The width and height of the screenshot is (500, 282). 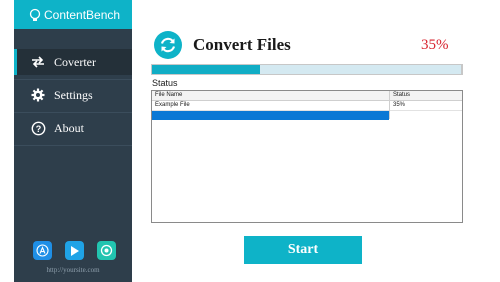 I want to click on sidebar-item-label: Settings, so click(x=73, y=94).